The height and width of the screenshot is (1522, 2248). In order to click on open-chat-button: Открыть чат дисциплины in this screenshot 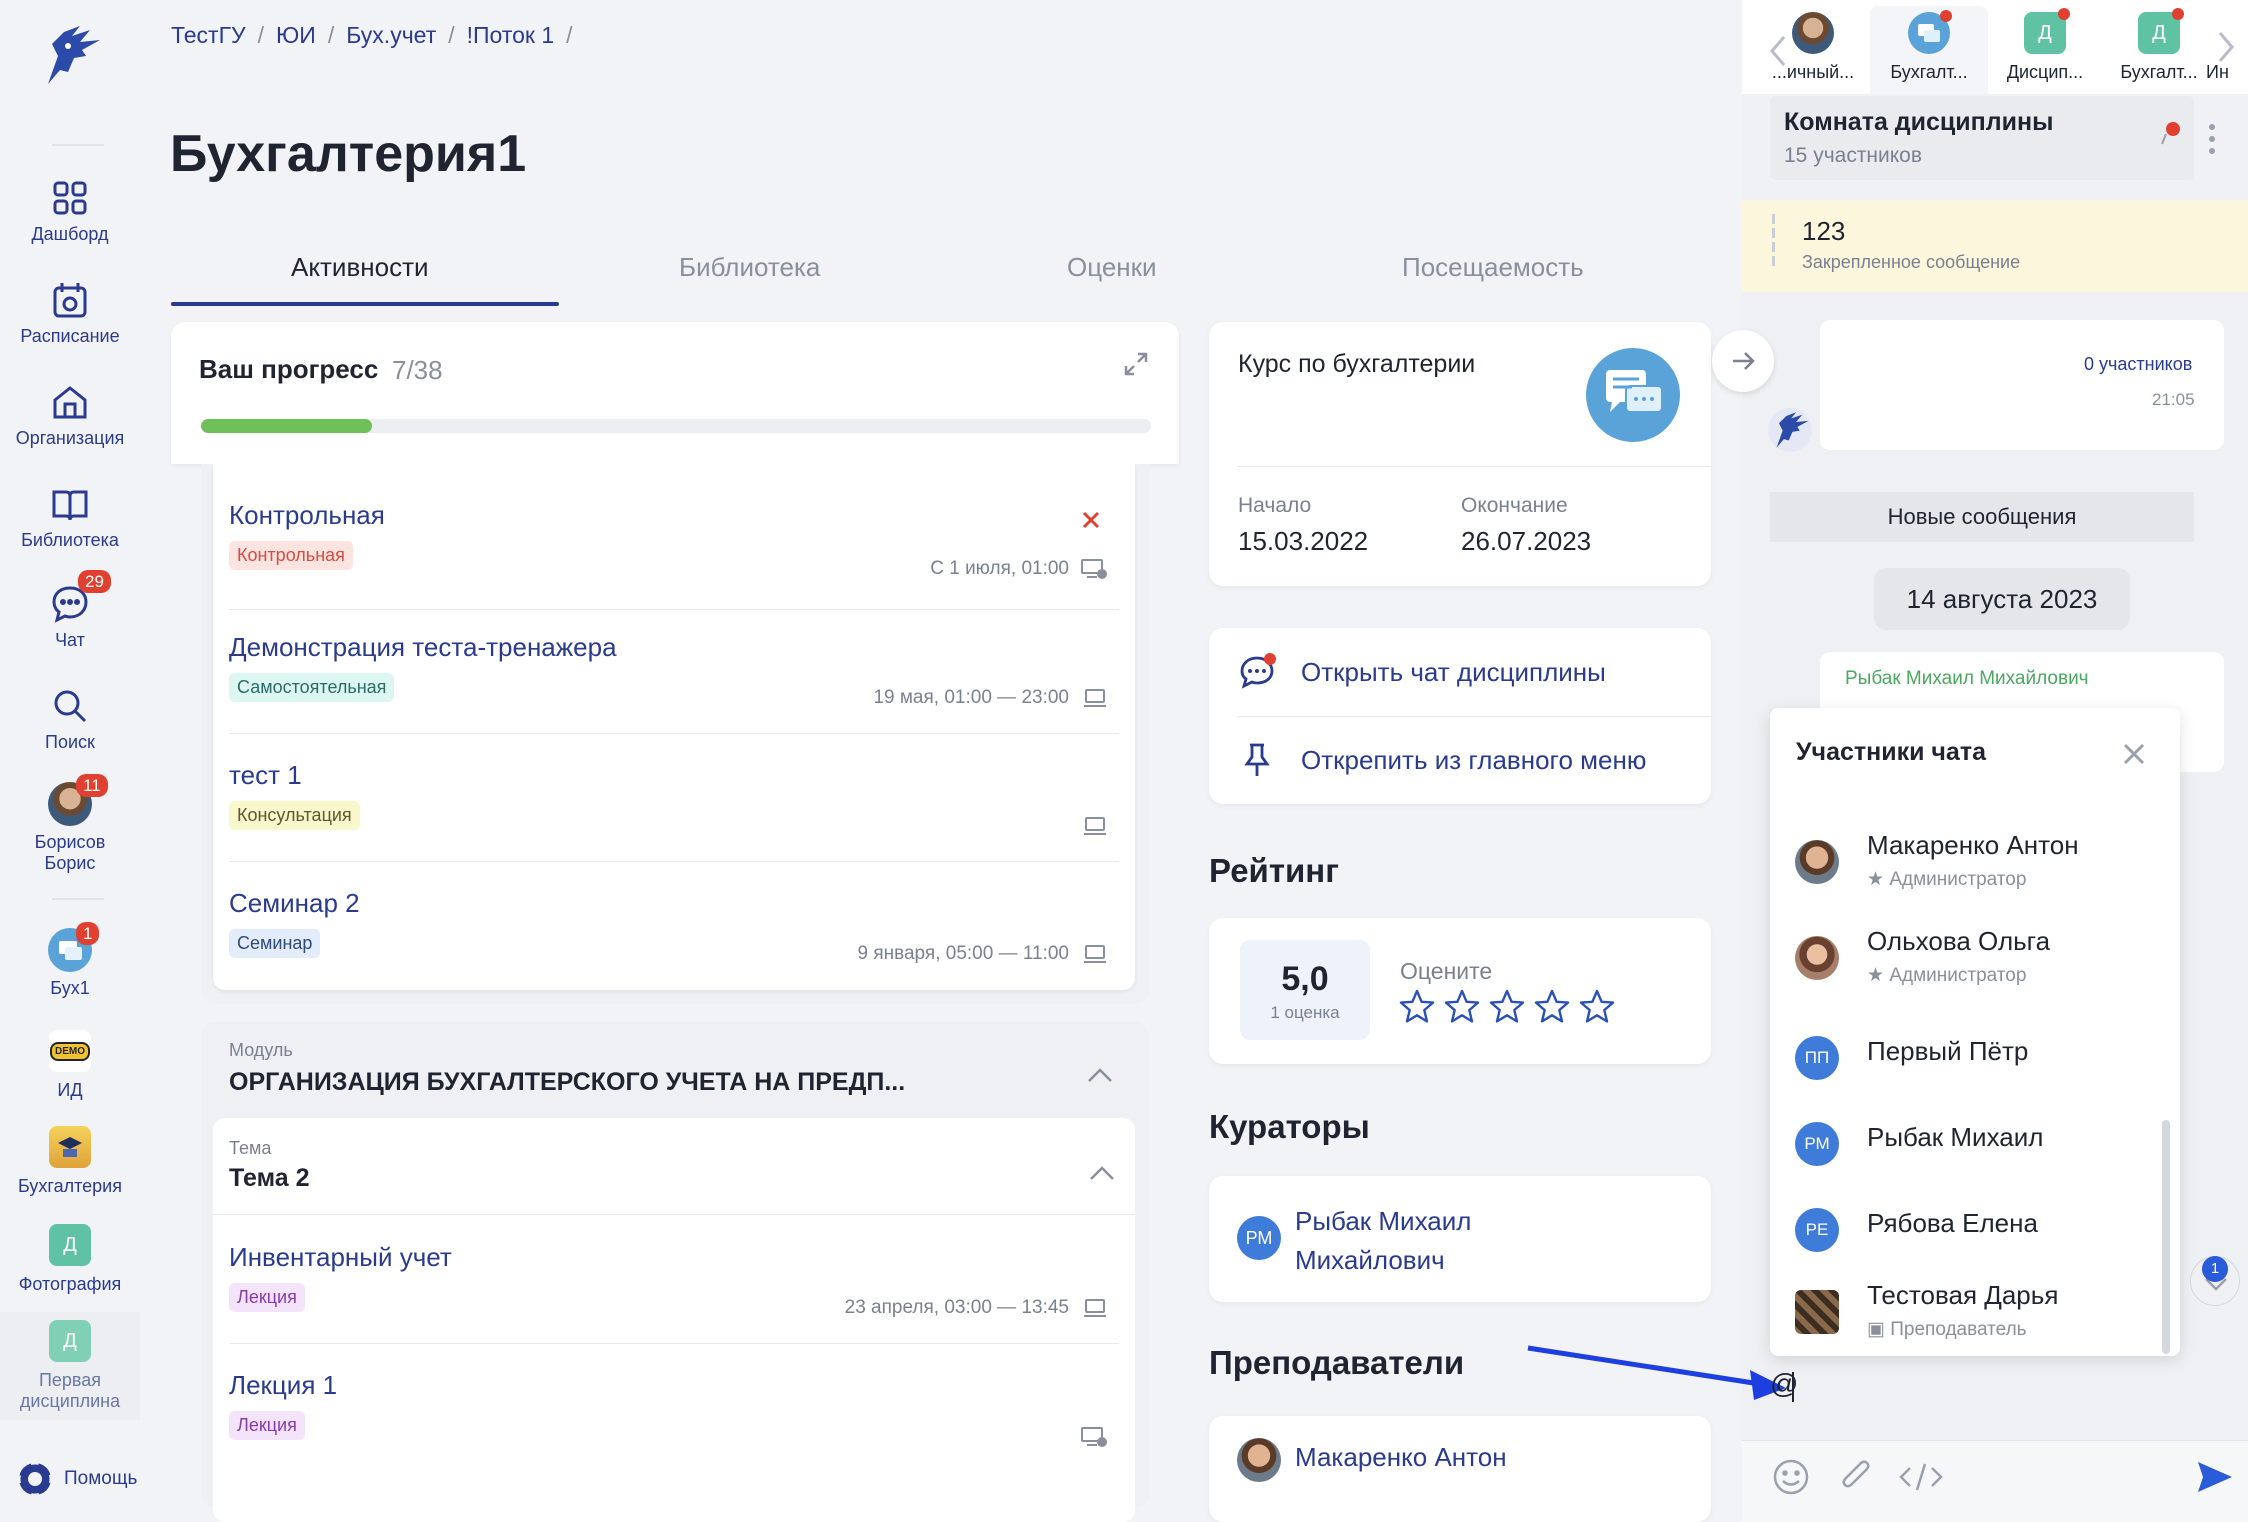, I will do `click(1421, 672)`.